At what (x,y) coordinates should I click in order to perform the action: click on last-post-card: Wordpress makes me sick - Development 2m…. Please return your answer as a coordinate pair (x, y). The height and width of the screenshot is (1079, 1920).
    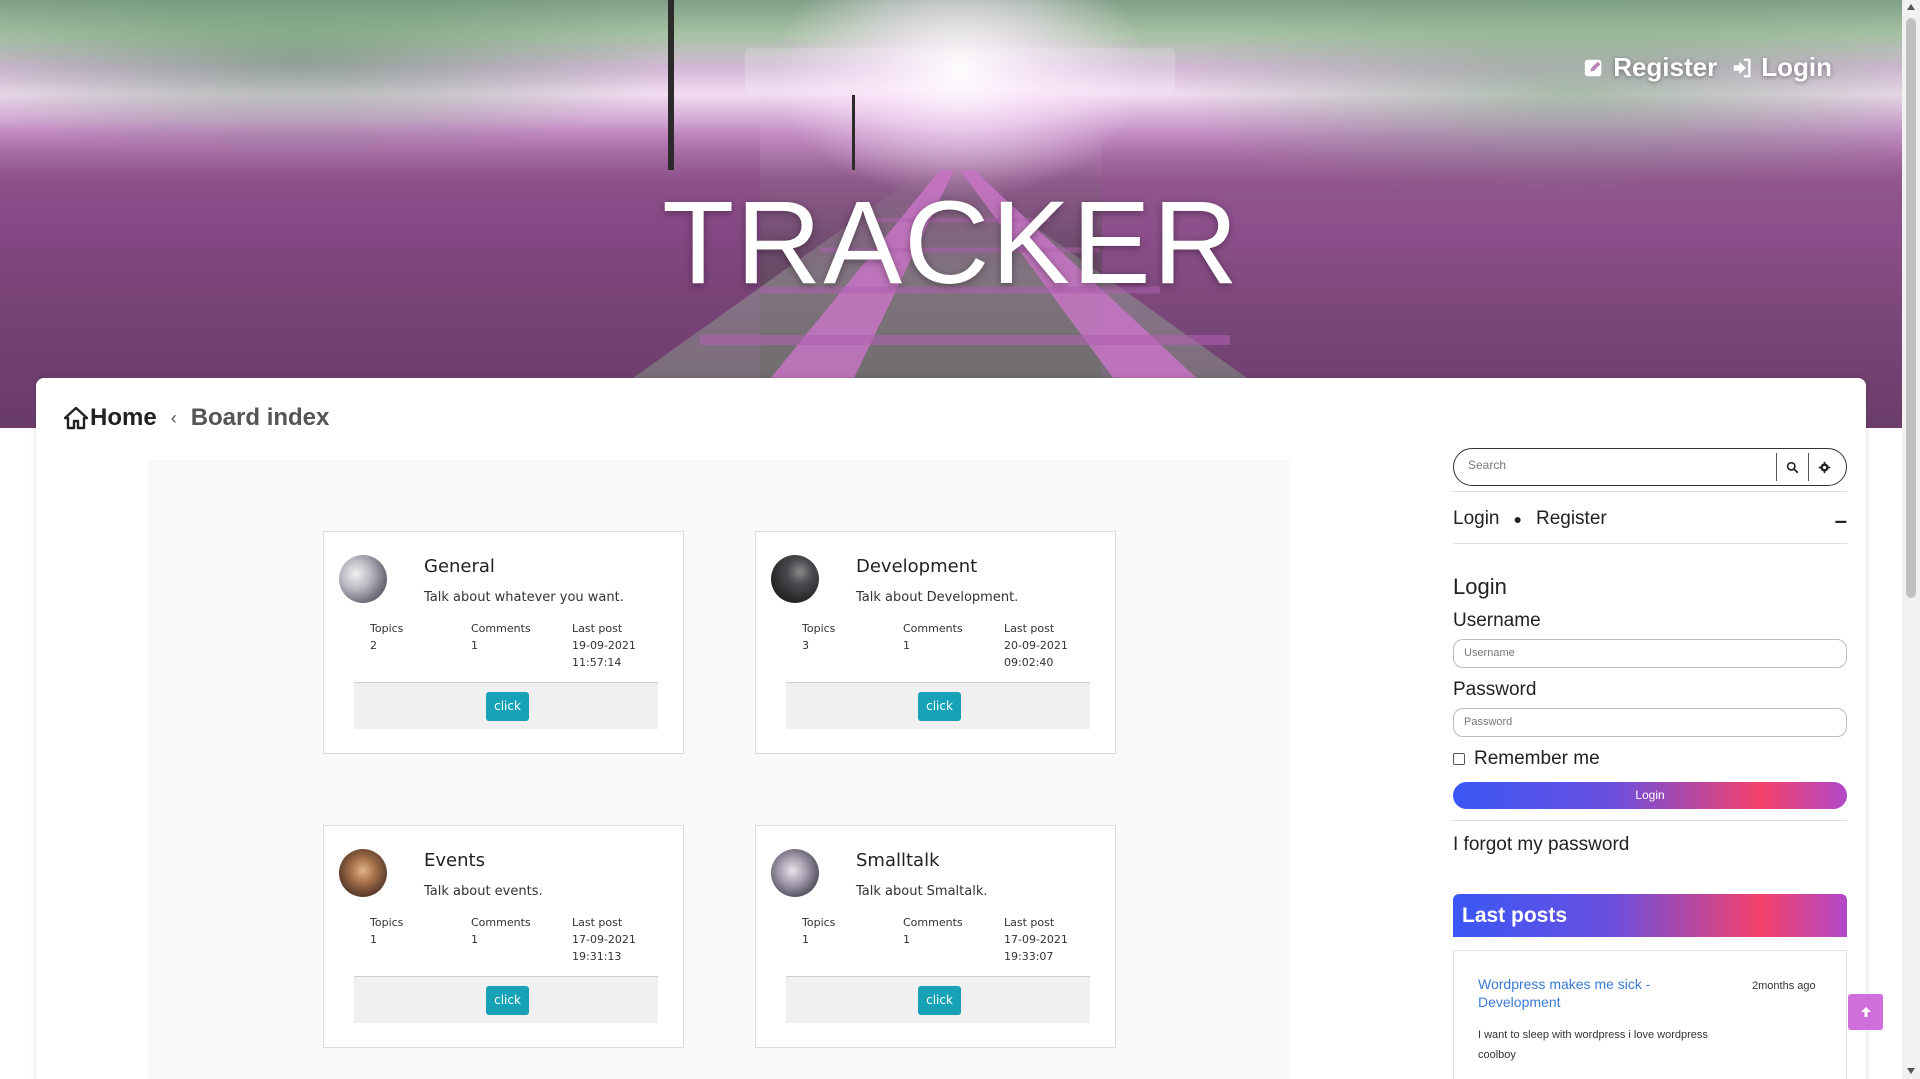
    Looking at the image, I should click on (1650, 1014).